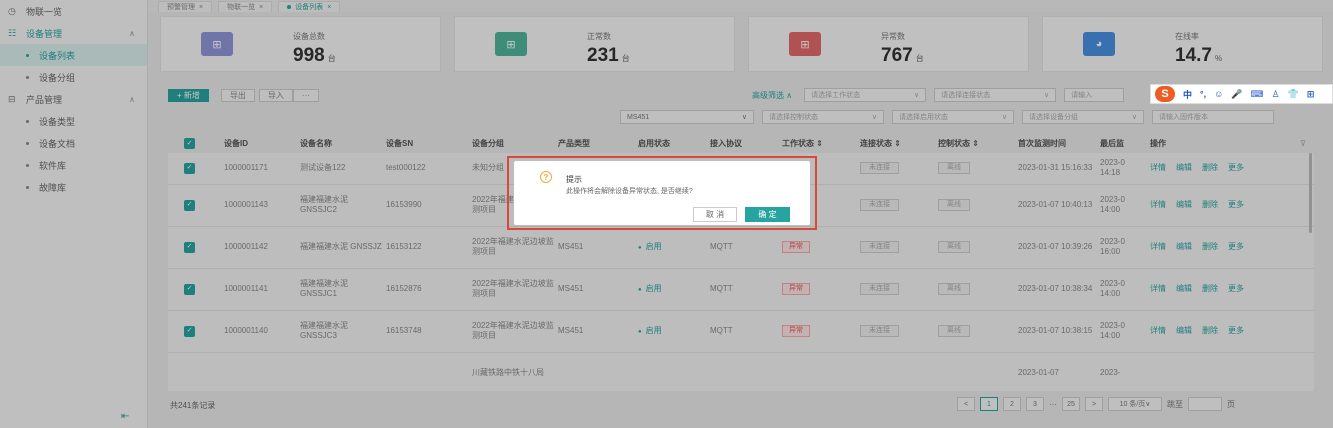 This screenshot has width=1333, height=428. What do you see at coordinates (1276, 94) in the screenshot?
I see `ime-user-icon: ♙` at bounding box center [1276, 94].